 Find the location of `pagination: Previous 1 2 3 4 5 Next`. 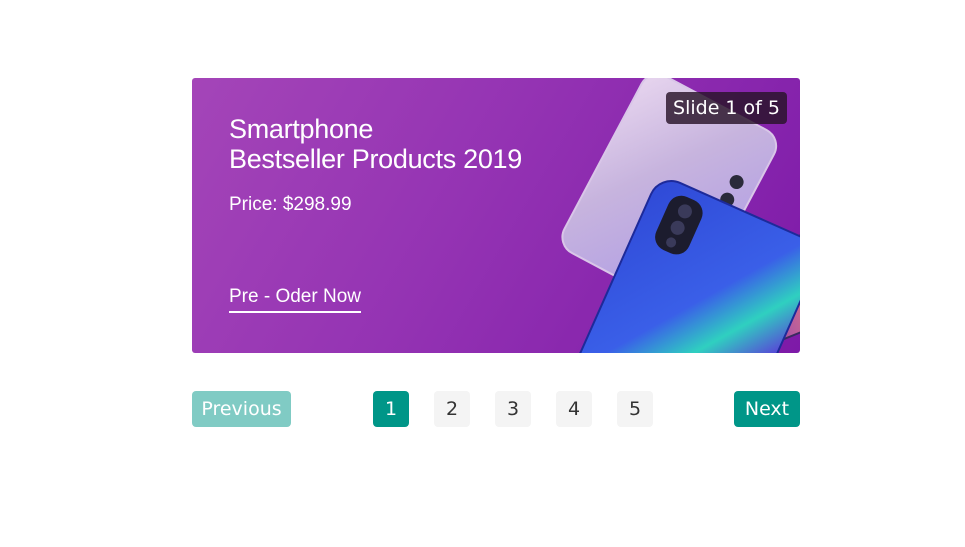

pagination: Previous 1 2 3 4 5 Next is located at coordinates (496, 409).